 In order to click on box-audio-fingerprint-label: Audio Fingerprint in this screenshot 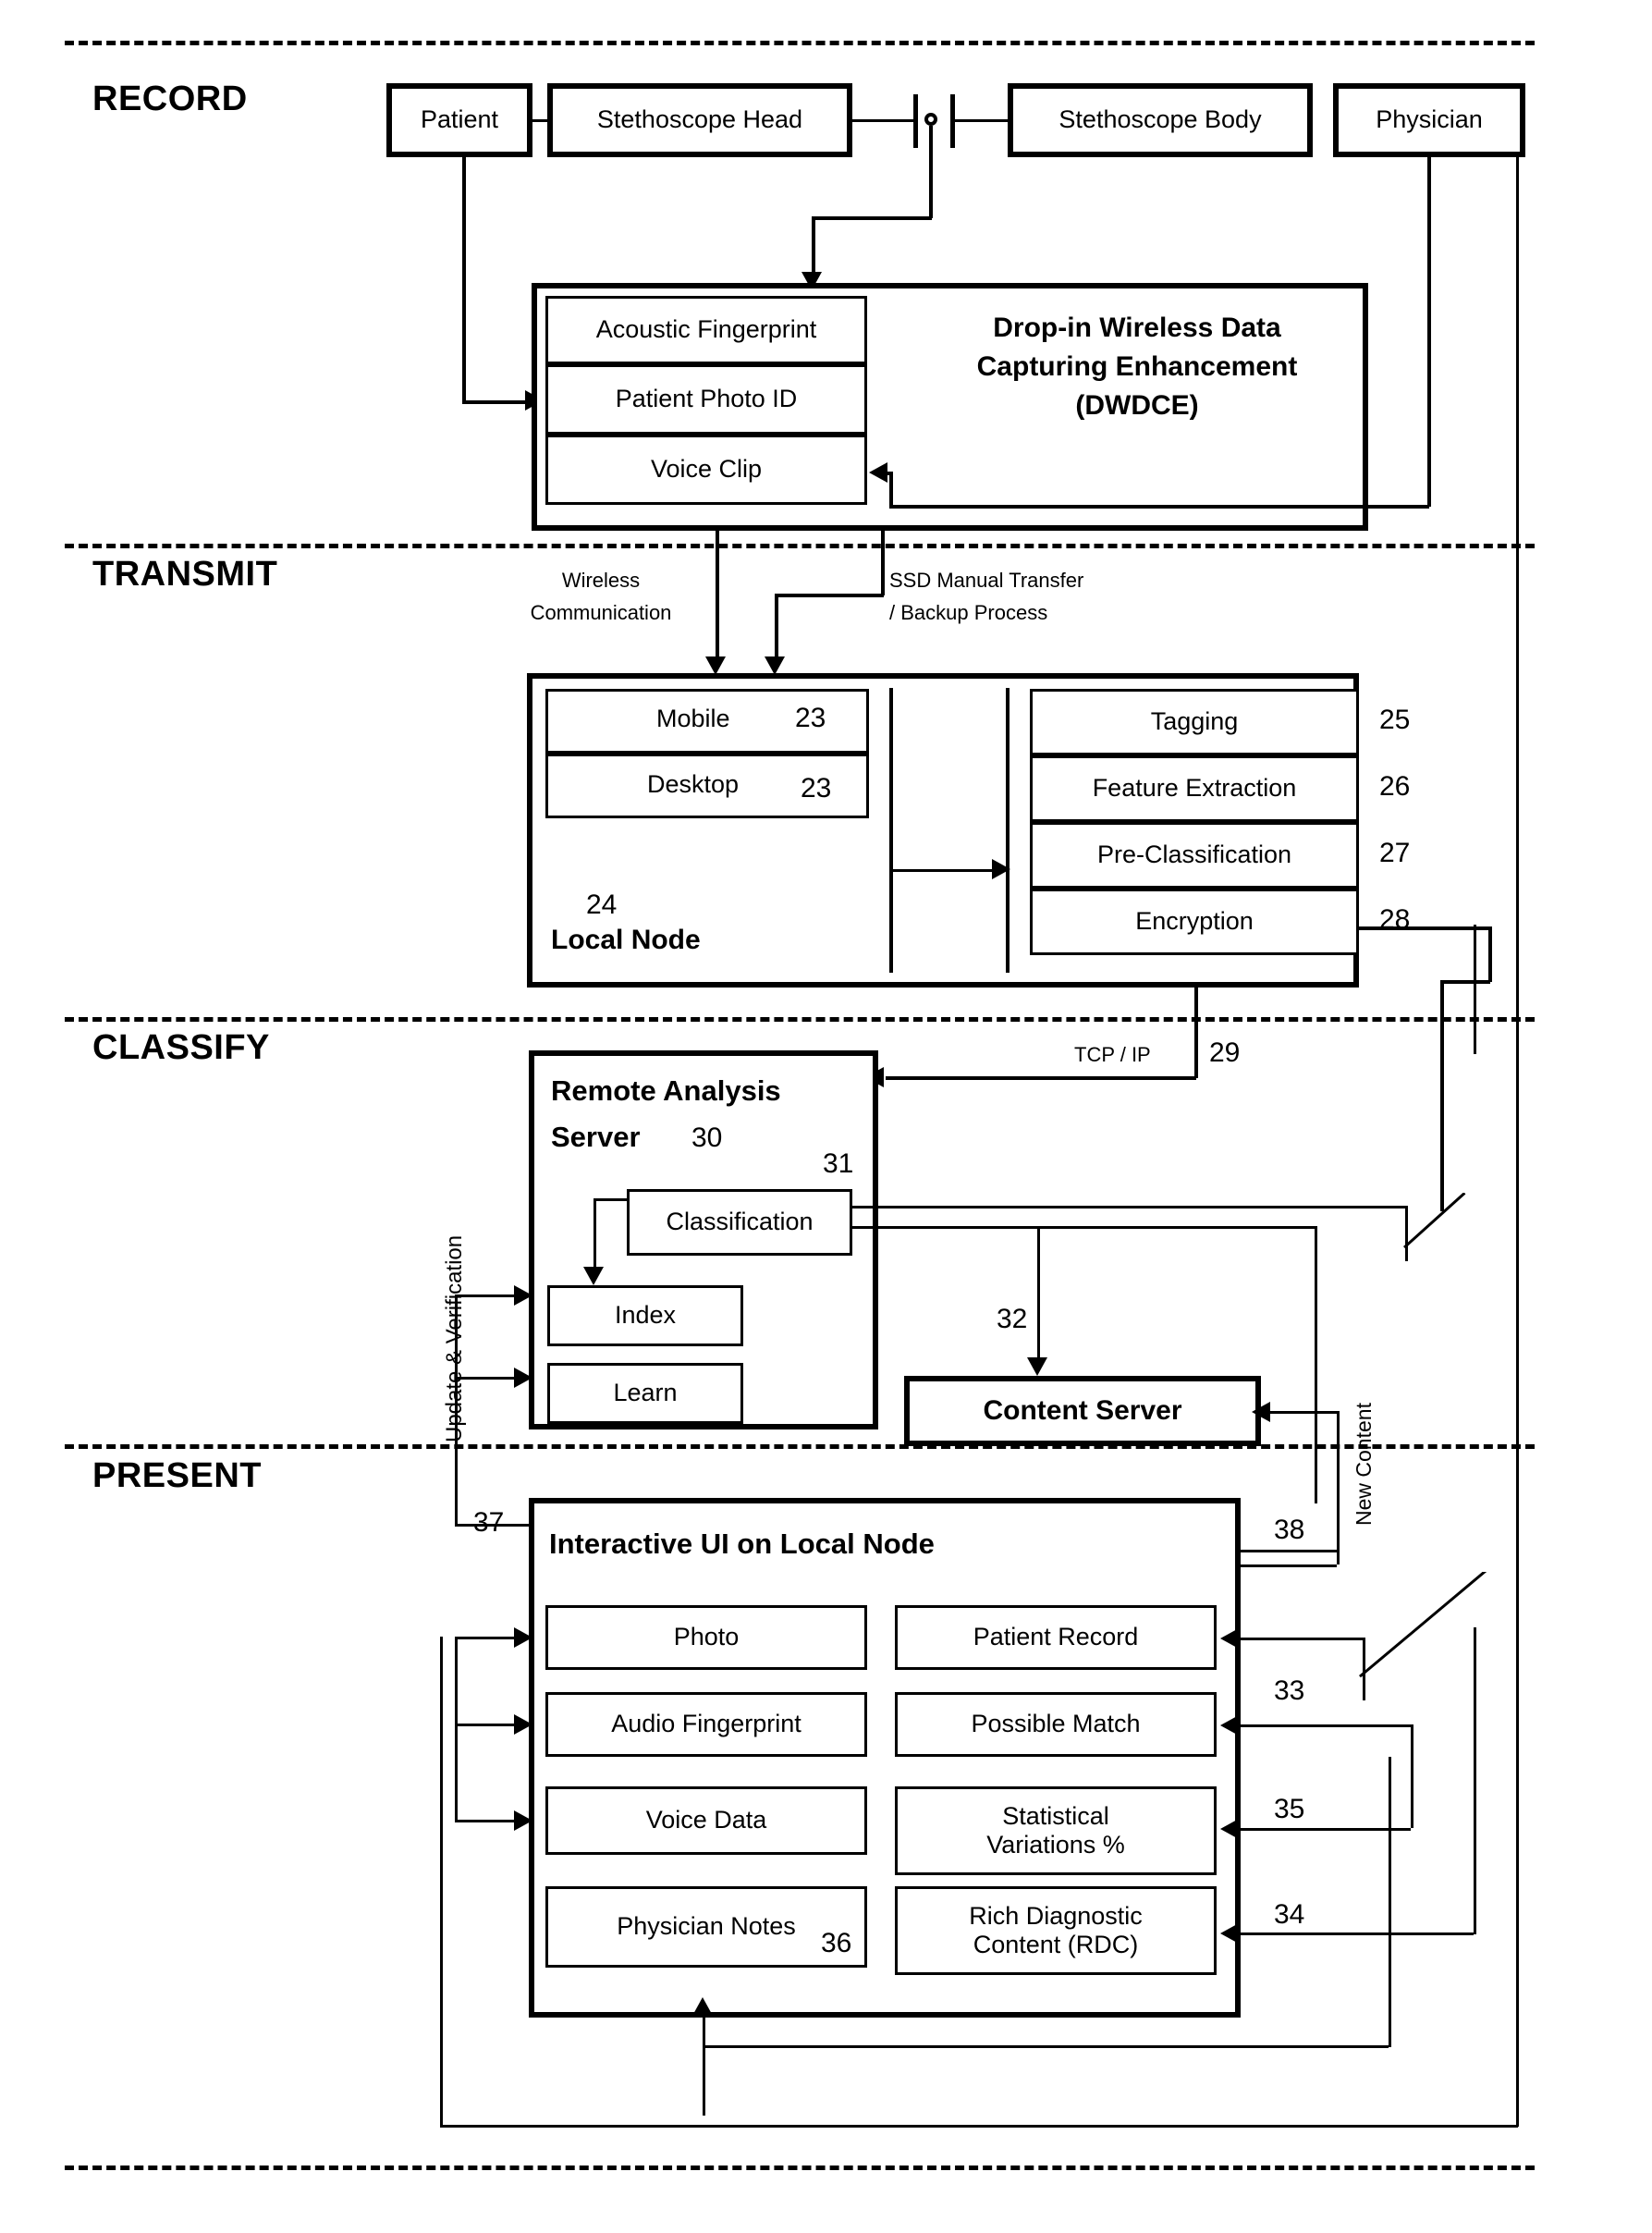, I will do `click(706, 1724)`.